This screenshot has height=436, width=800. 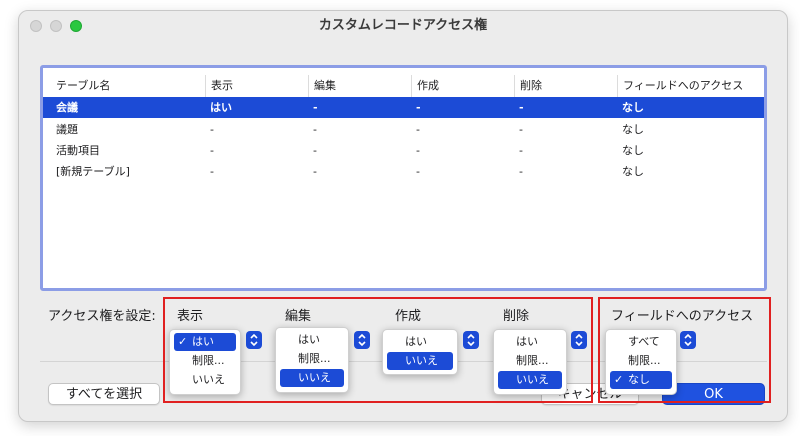 What do you see at coordinates (102, 316) in the screenshot?
I see `set-permissions-label: アクセス権を設定:` at bounding box center [102, 316].